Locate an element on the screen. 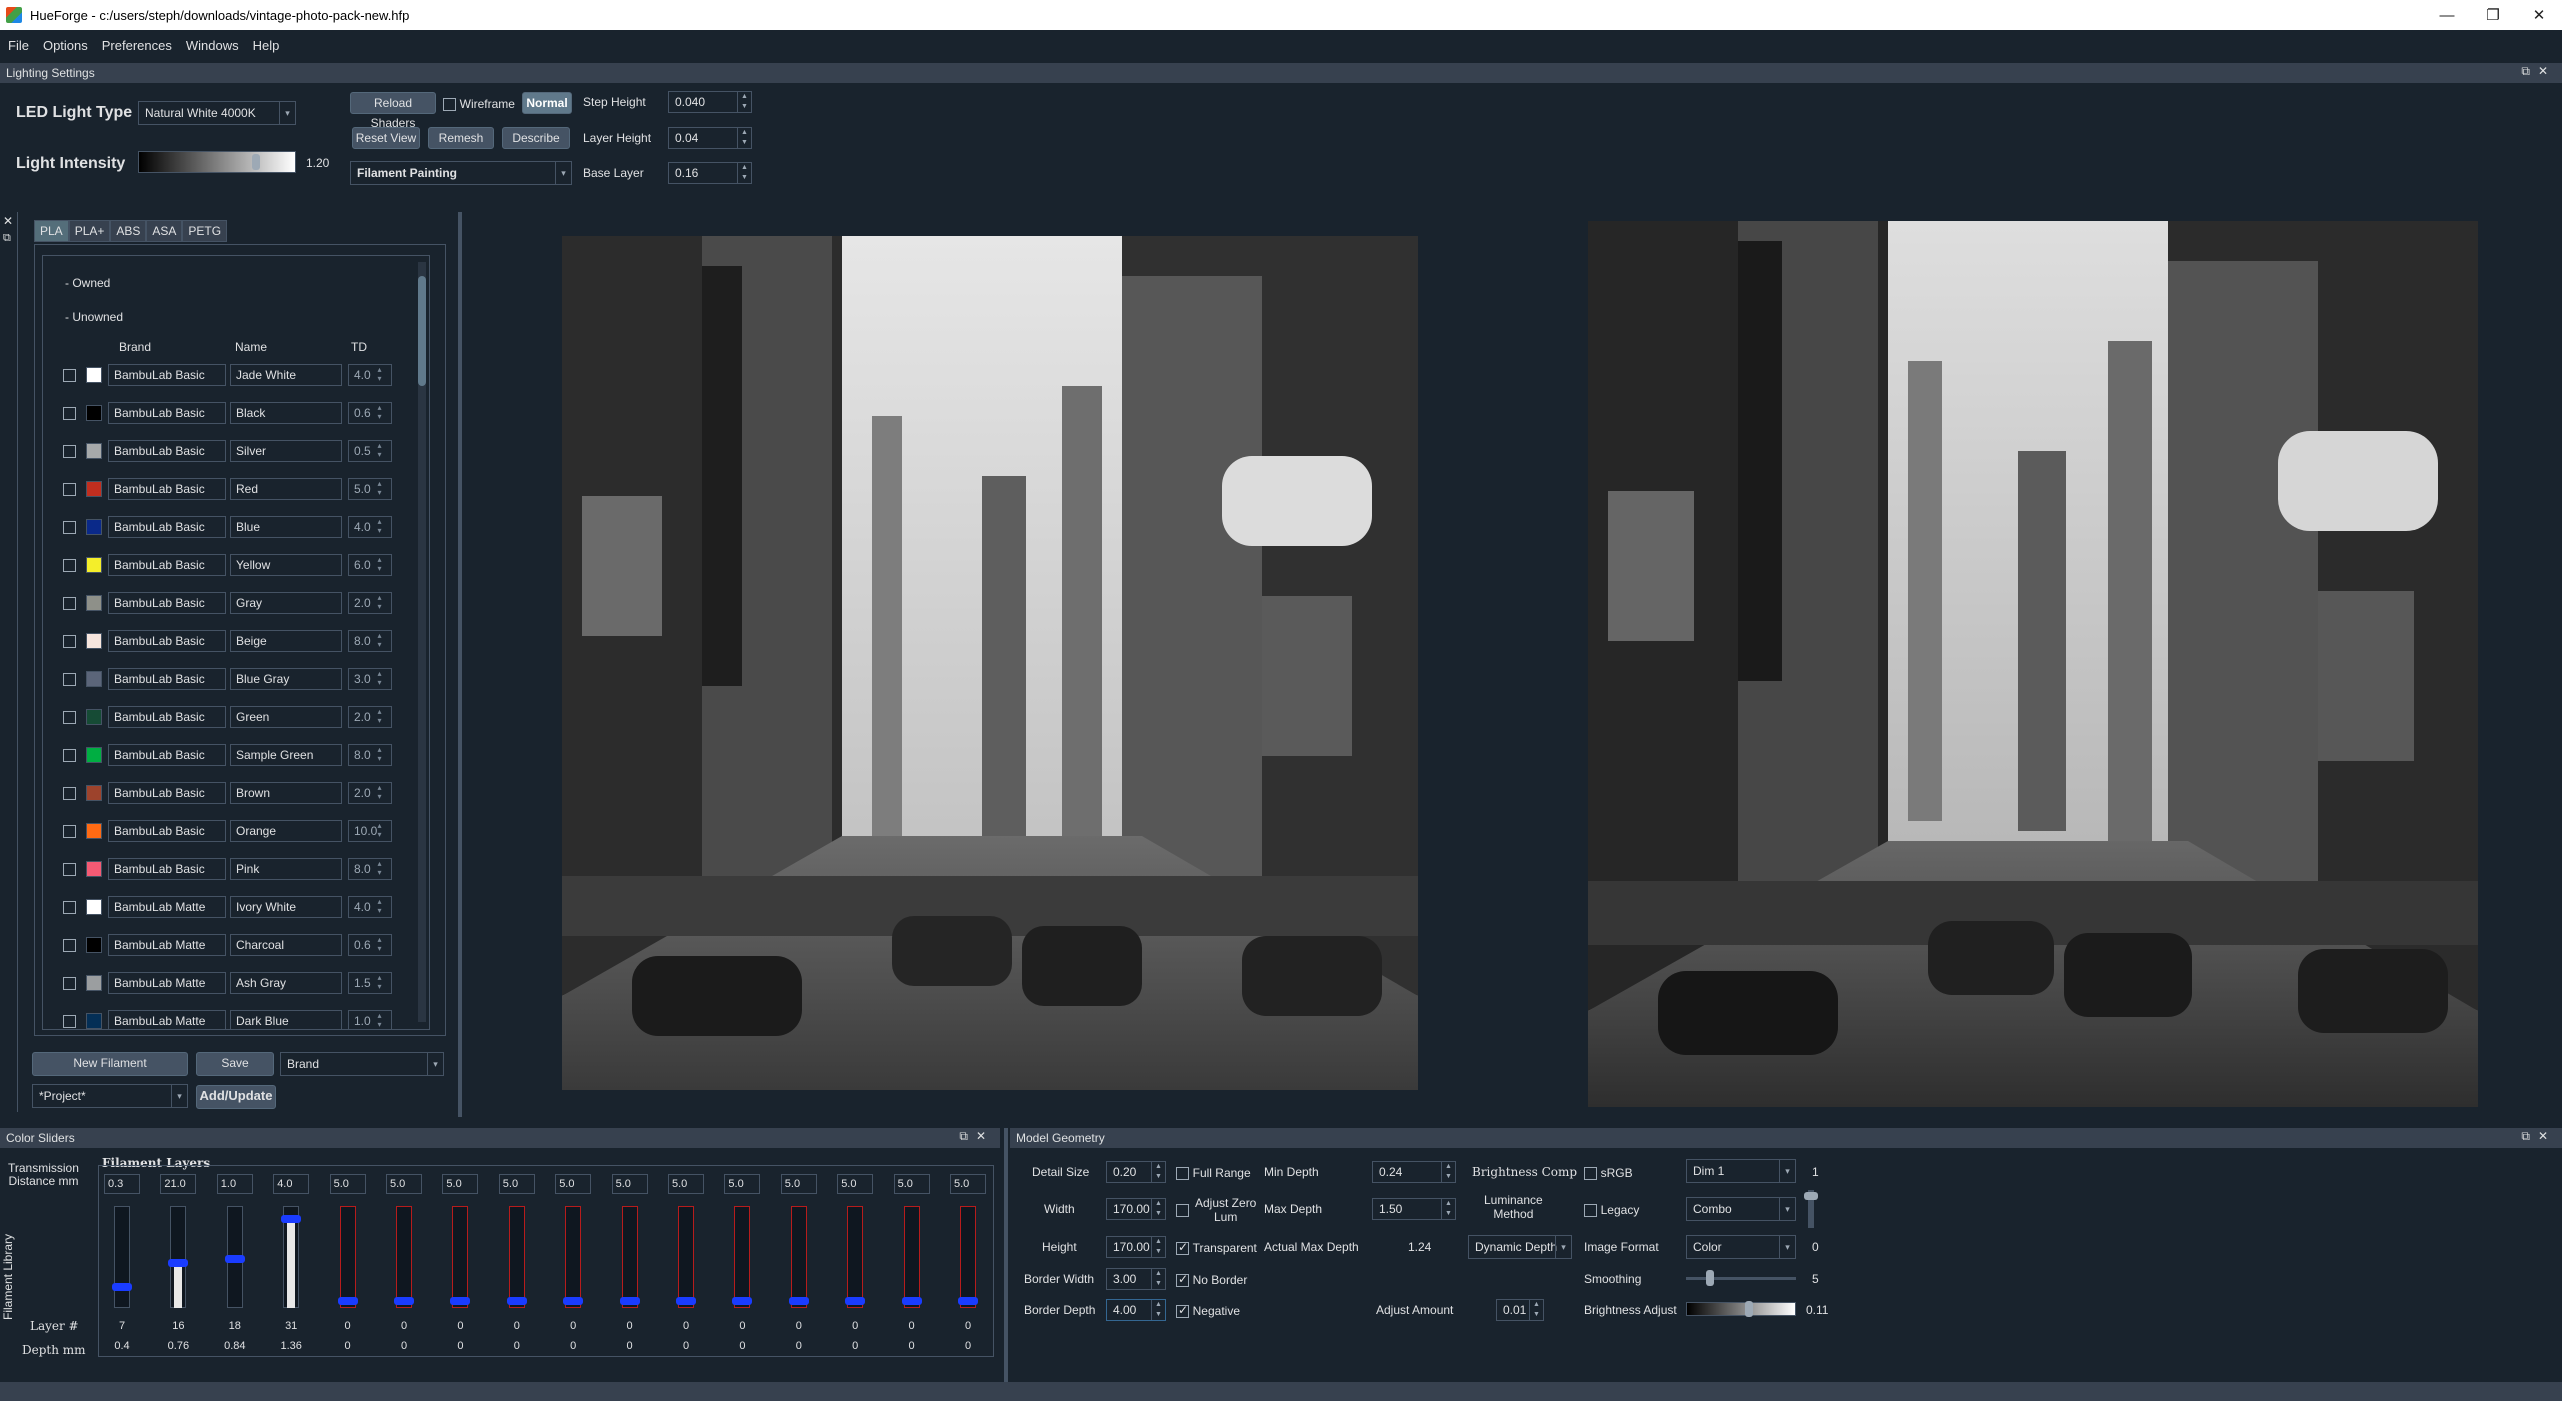  tab-pla: PLA is located at coordinates (51, 231).